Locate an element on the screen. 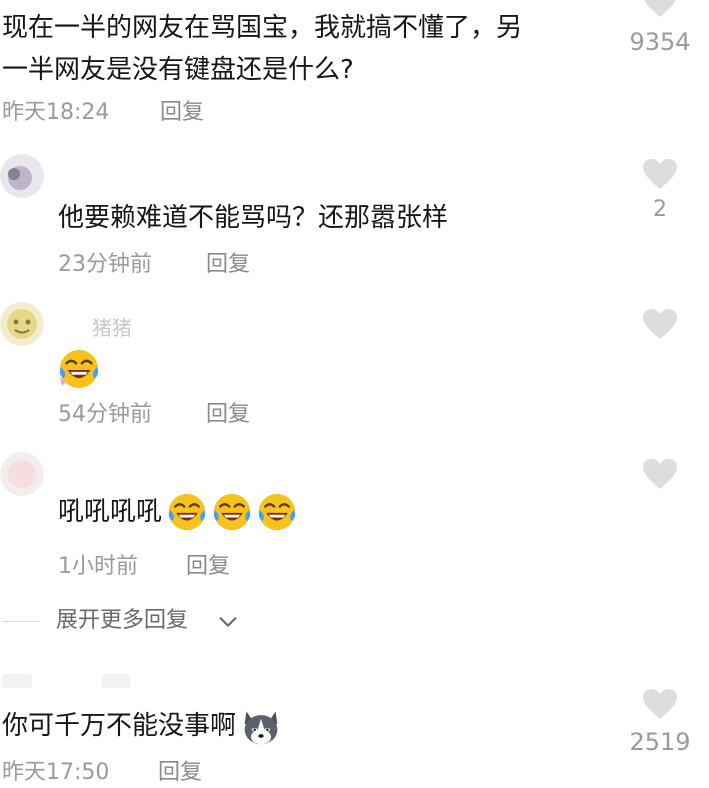  reply-time: 54分钟前 is located at coordinates (105, 414).